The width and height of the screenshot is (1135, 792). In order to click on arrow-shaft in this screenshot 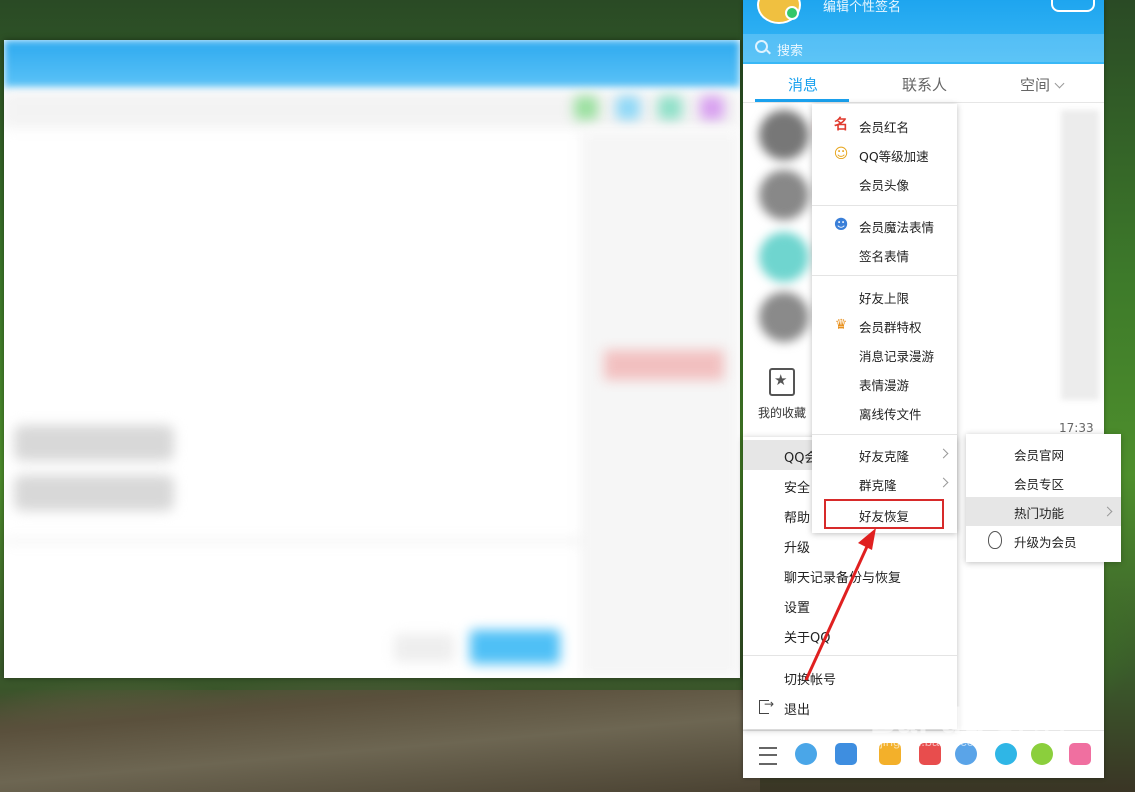, I will do `click(838, 610)`.